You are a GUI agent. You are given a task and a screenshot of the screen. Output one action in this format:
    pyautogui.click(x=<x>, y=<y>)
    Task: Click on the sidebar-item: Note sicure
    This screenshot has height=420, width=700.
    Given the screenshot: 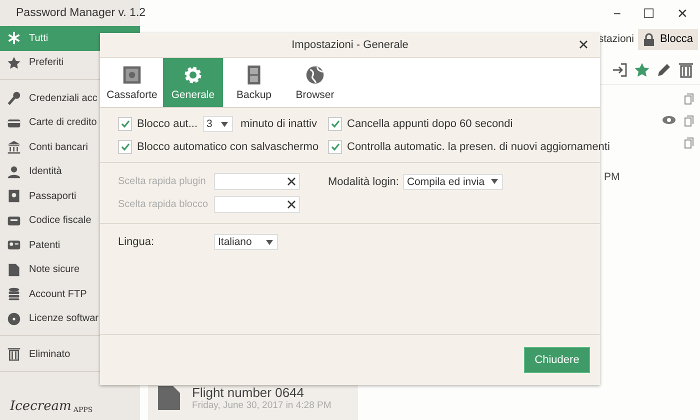 What is the action you would take?
    pyautogui.click(x=70, y=270)
    